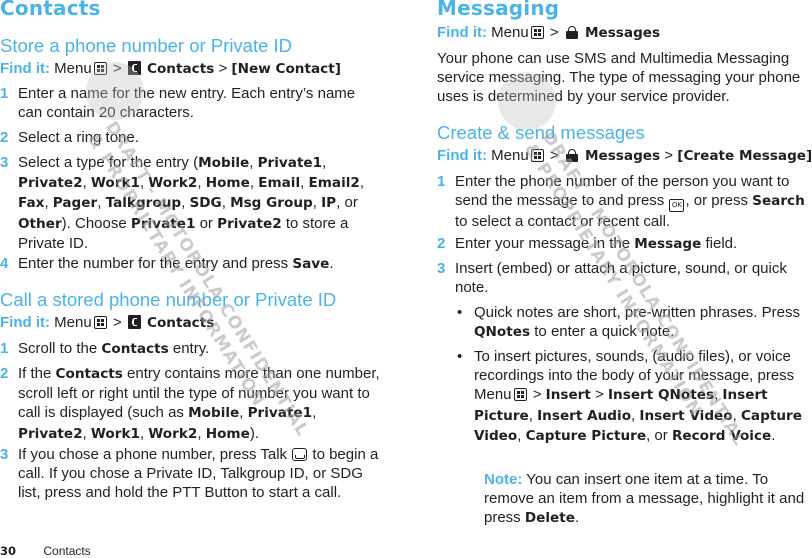  Describe the element at coordinates (744, 156) in the screenshot. I see `bold-term: [Create Message]` at that location.